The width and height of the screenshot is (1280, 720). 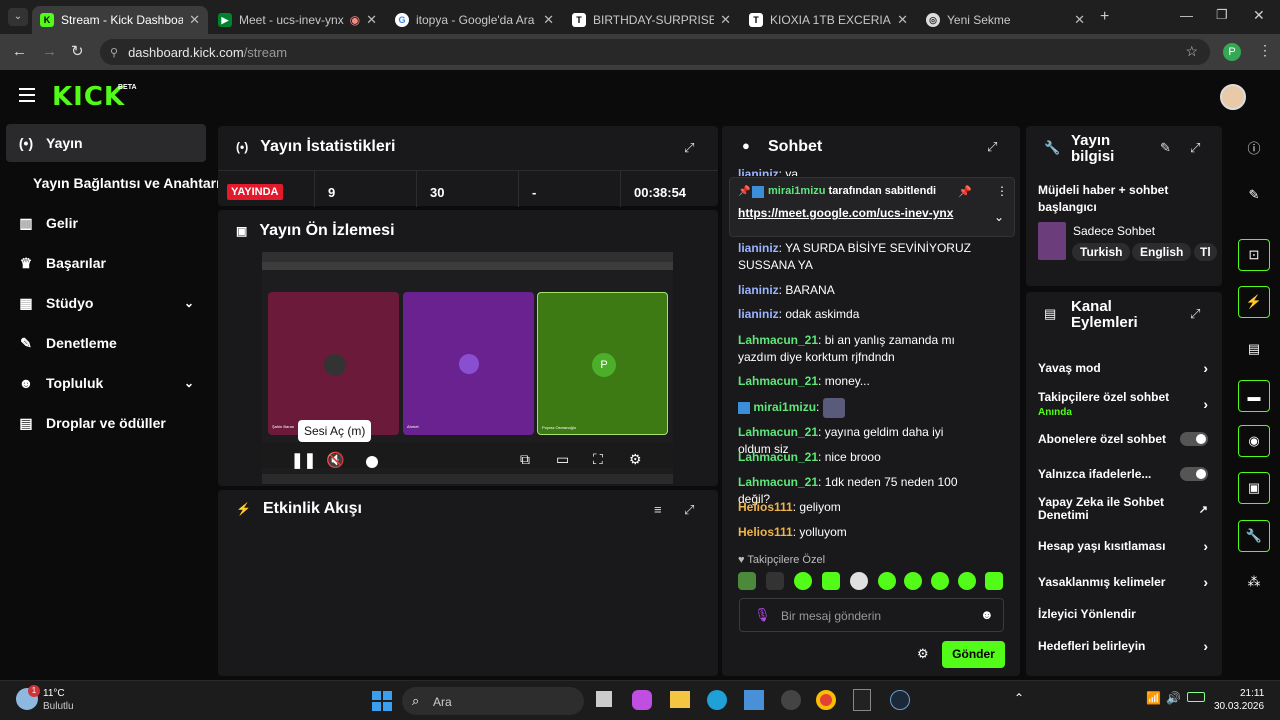 What do you see at coordinates (717, 700) in the screenshot?
I see `edge-icon` at bounding box center [717, 700].